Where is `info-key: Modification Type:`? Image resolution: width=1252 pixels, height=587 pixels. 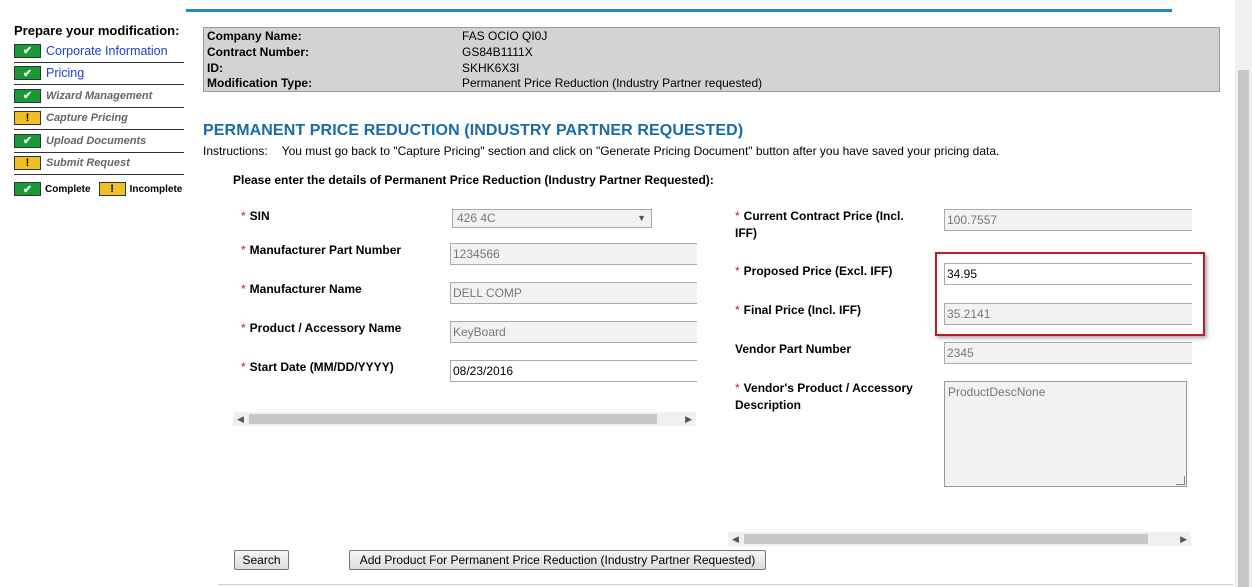 info-key: Modification Type: is located at coordinates (260, 83).